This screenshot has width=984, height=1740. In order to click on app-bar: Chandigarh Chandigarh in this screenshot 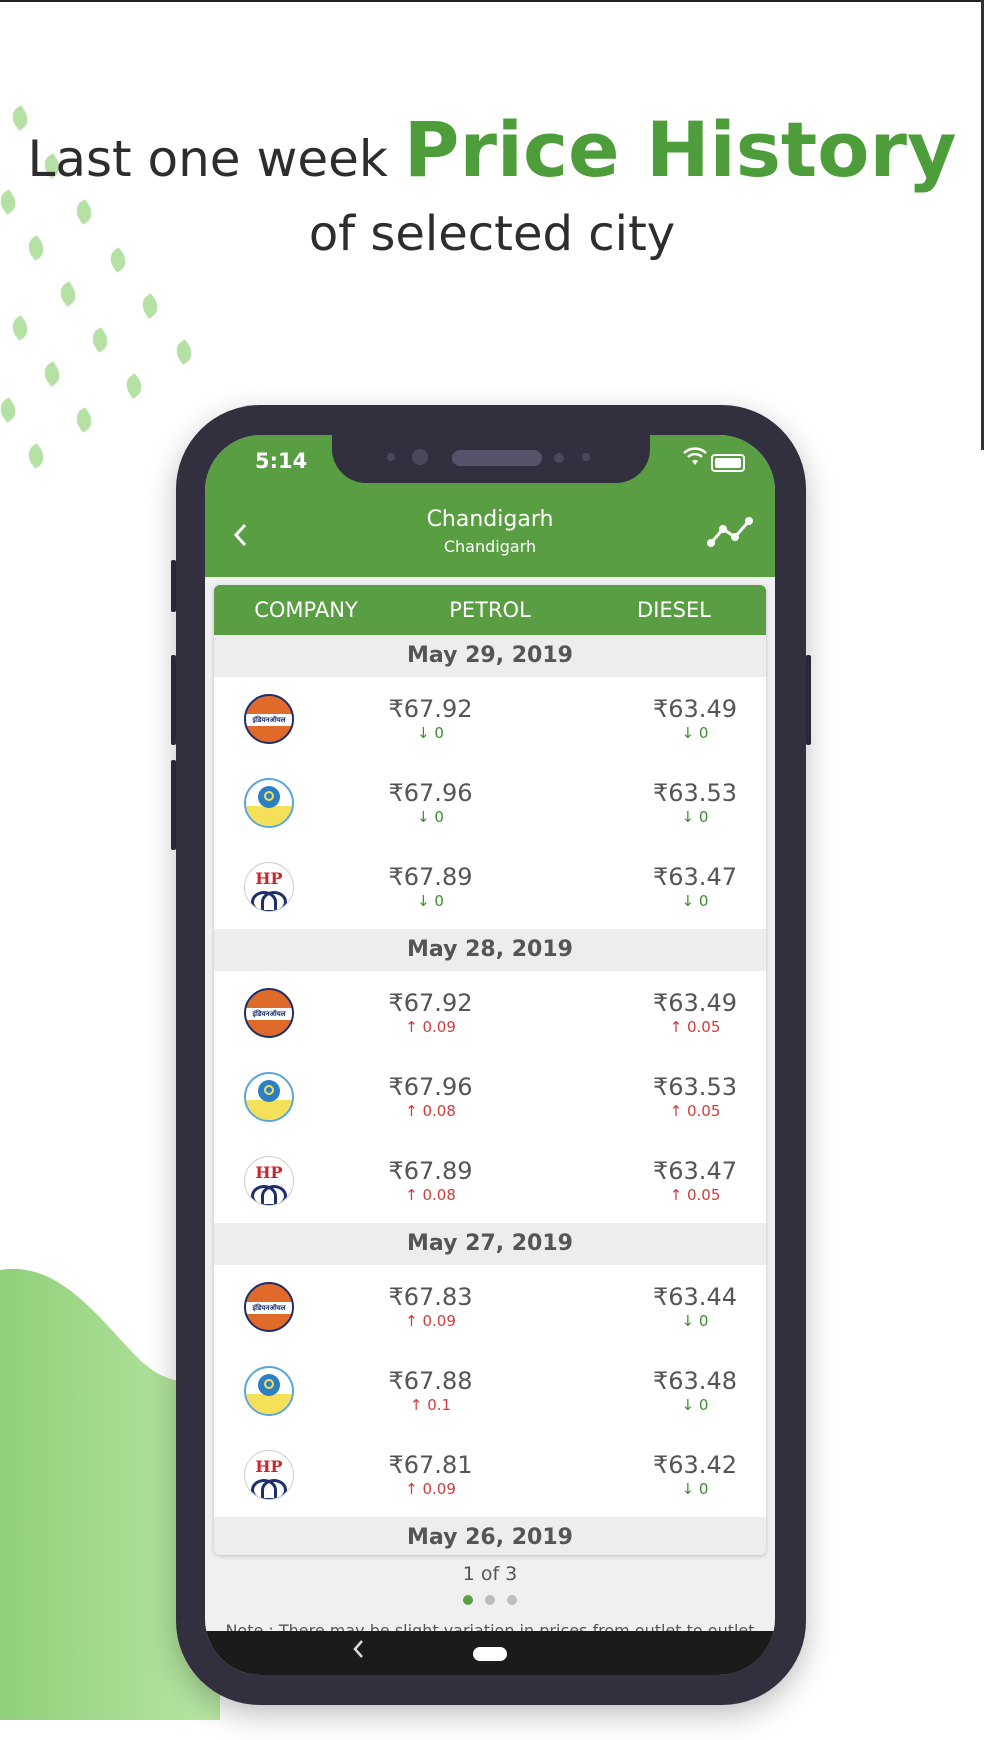, I will do `click(490, 536)`.